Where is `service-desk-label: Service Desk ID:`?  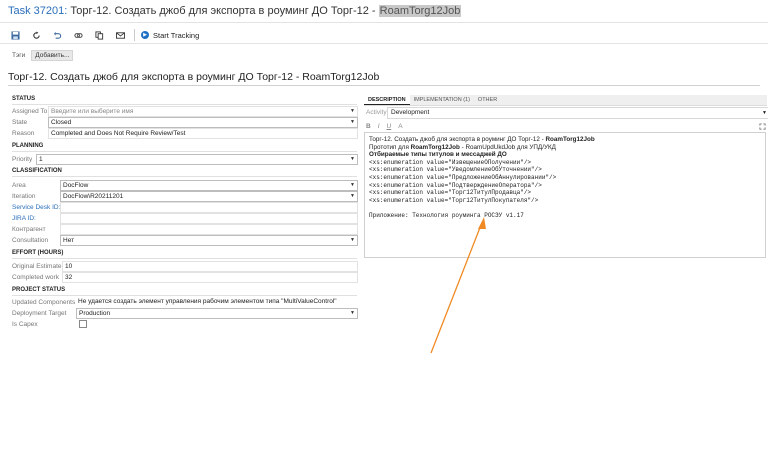 service-desk-label: Service Desk ID: is located at coordinates (36, 207).